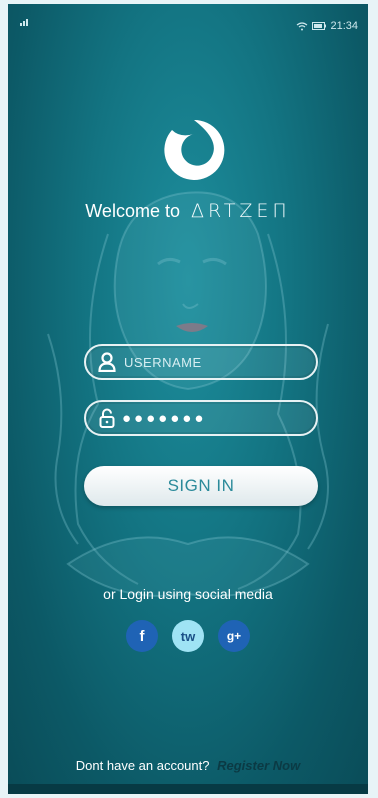 This screenshot has height=798, width=378. I want to click on brand-name: ΔRTZEΠ, so click(240, 211).